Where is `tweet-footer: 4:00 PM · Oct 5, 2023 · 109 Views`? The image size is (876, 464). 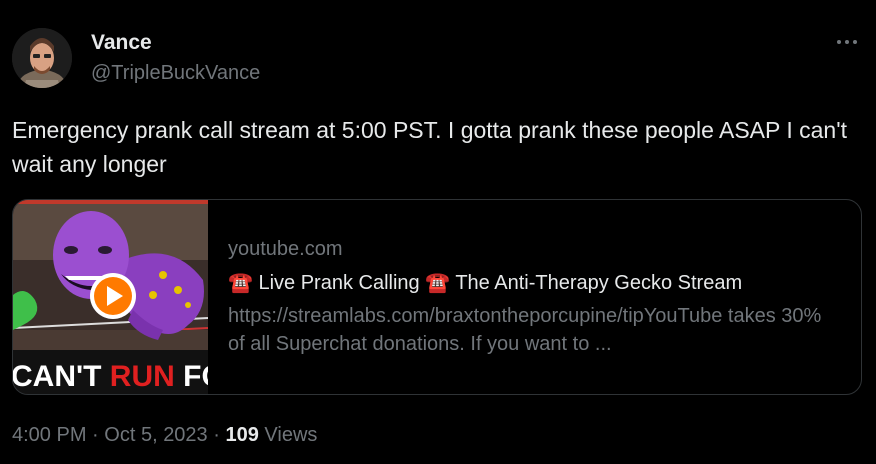 tweet-footer: 4:00 PM · Oct 5, 2023 · 109 Views is located at coordinates (164, 435).